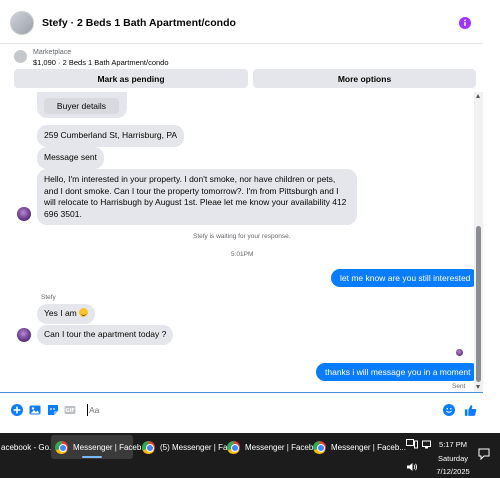 This screenshot has height=478, width=500. Describe the element at coordinates (22, 23) in the screenshot. I see `listing-avatar` at that location.